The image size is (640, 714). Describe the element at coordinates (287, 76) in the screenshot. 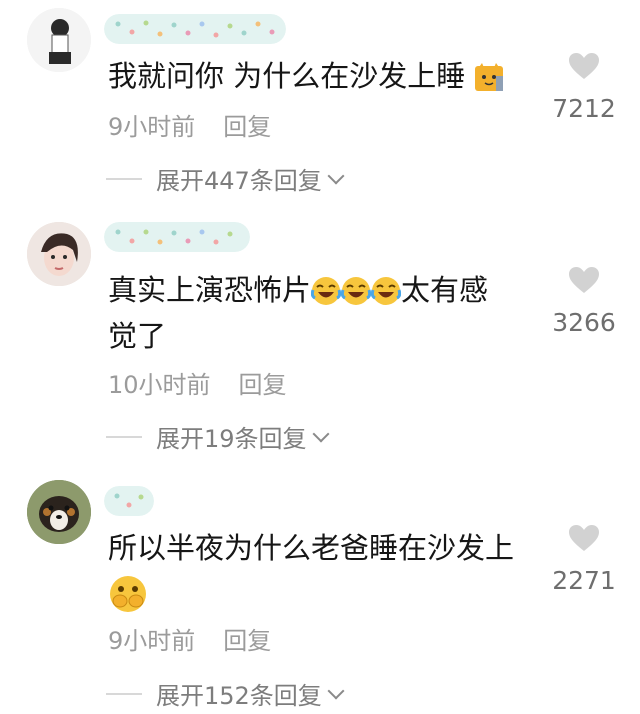

I see `comment-body: 我就问你 为什么在沙发上睡` at that location.